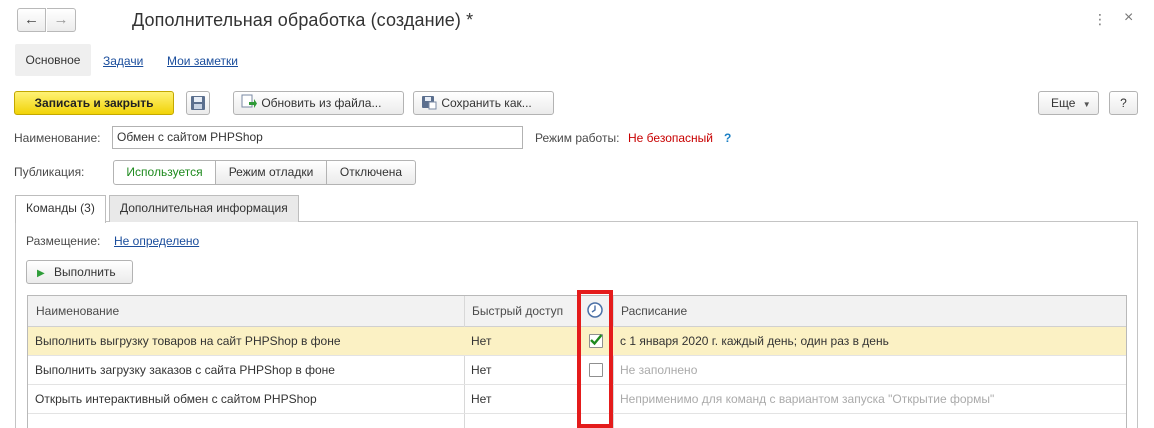  What do you see at coordinates (670, 138) in the screenshot?
I see `mode-value: Не безопасный` at bounding box center [670, 138].